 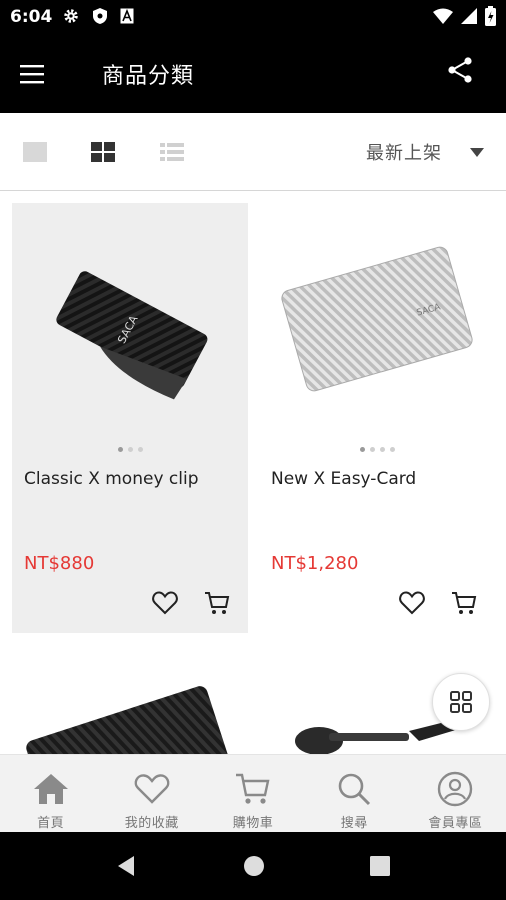 I want to click on status-bar: 6:04, so click(x=253, y=17).